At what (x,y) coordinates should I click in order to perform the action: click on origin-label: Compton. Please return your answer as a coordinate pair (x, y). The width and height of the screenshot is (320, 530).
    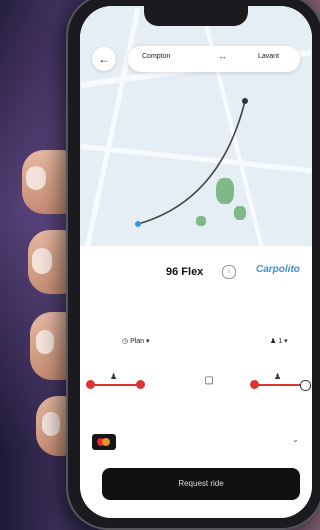
    Looking at the image, I should click on (156, 56).